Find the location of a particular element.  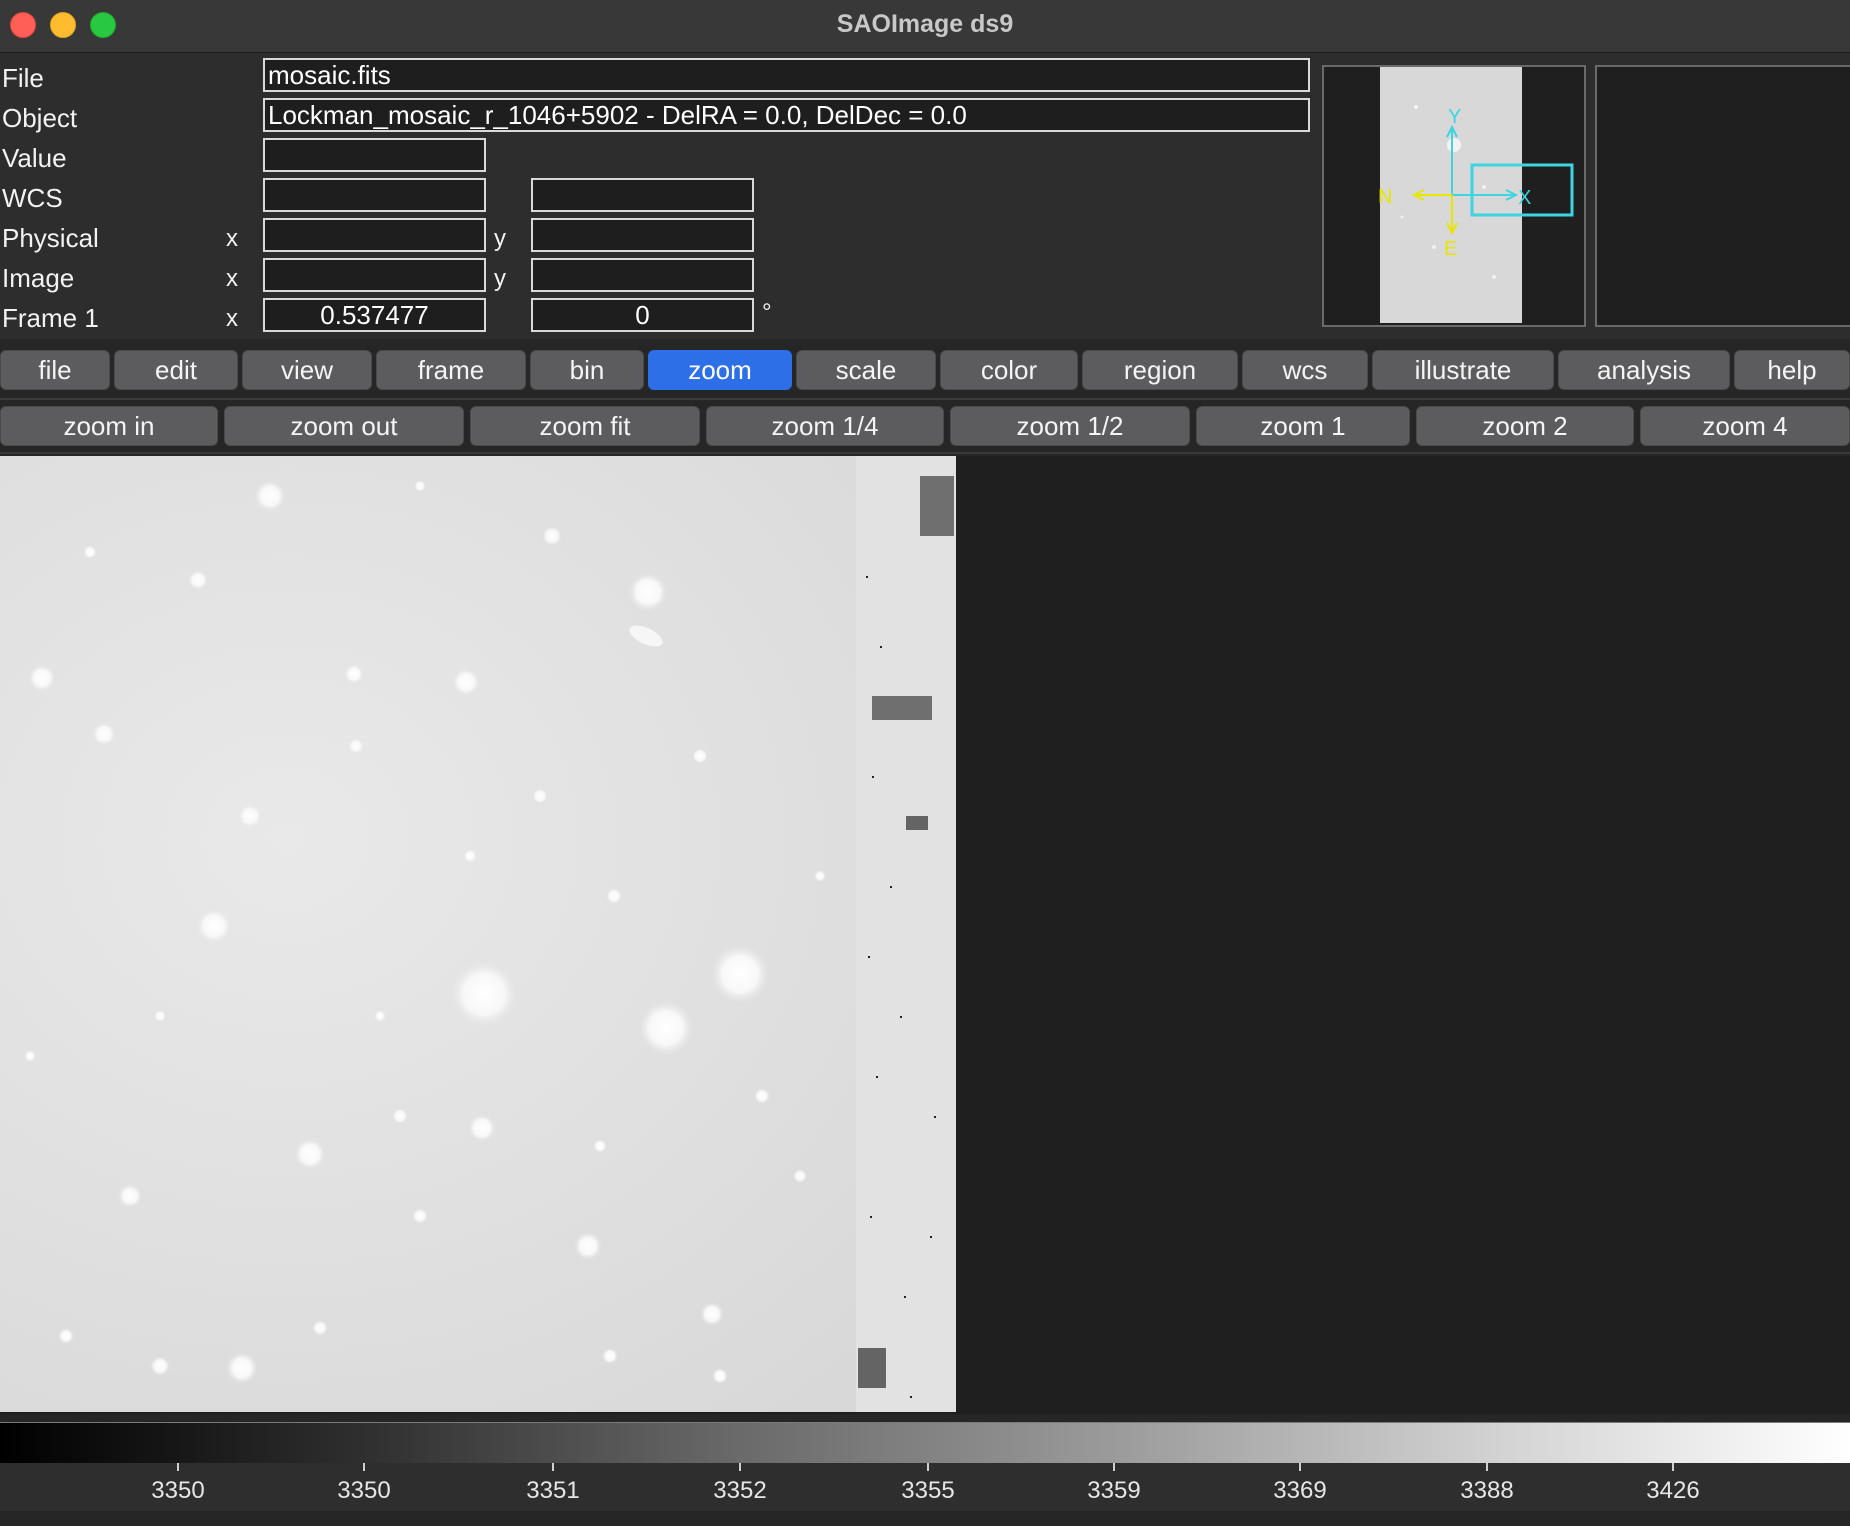

colorbar-tick-label: 3426 is located at coordinates (1673, 1490).